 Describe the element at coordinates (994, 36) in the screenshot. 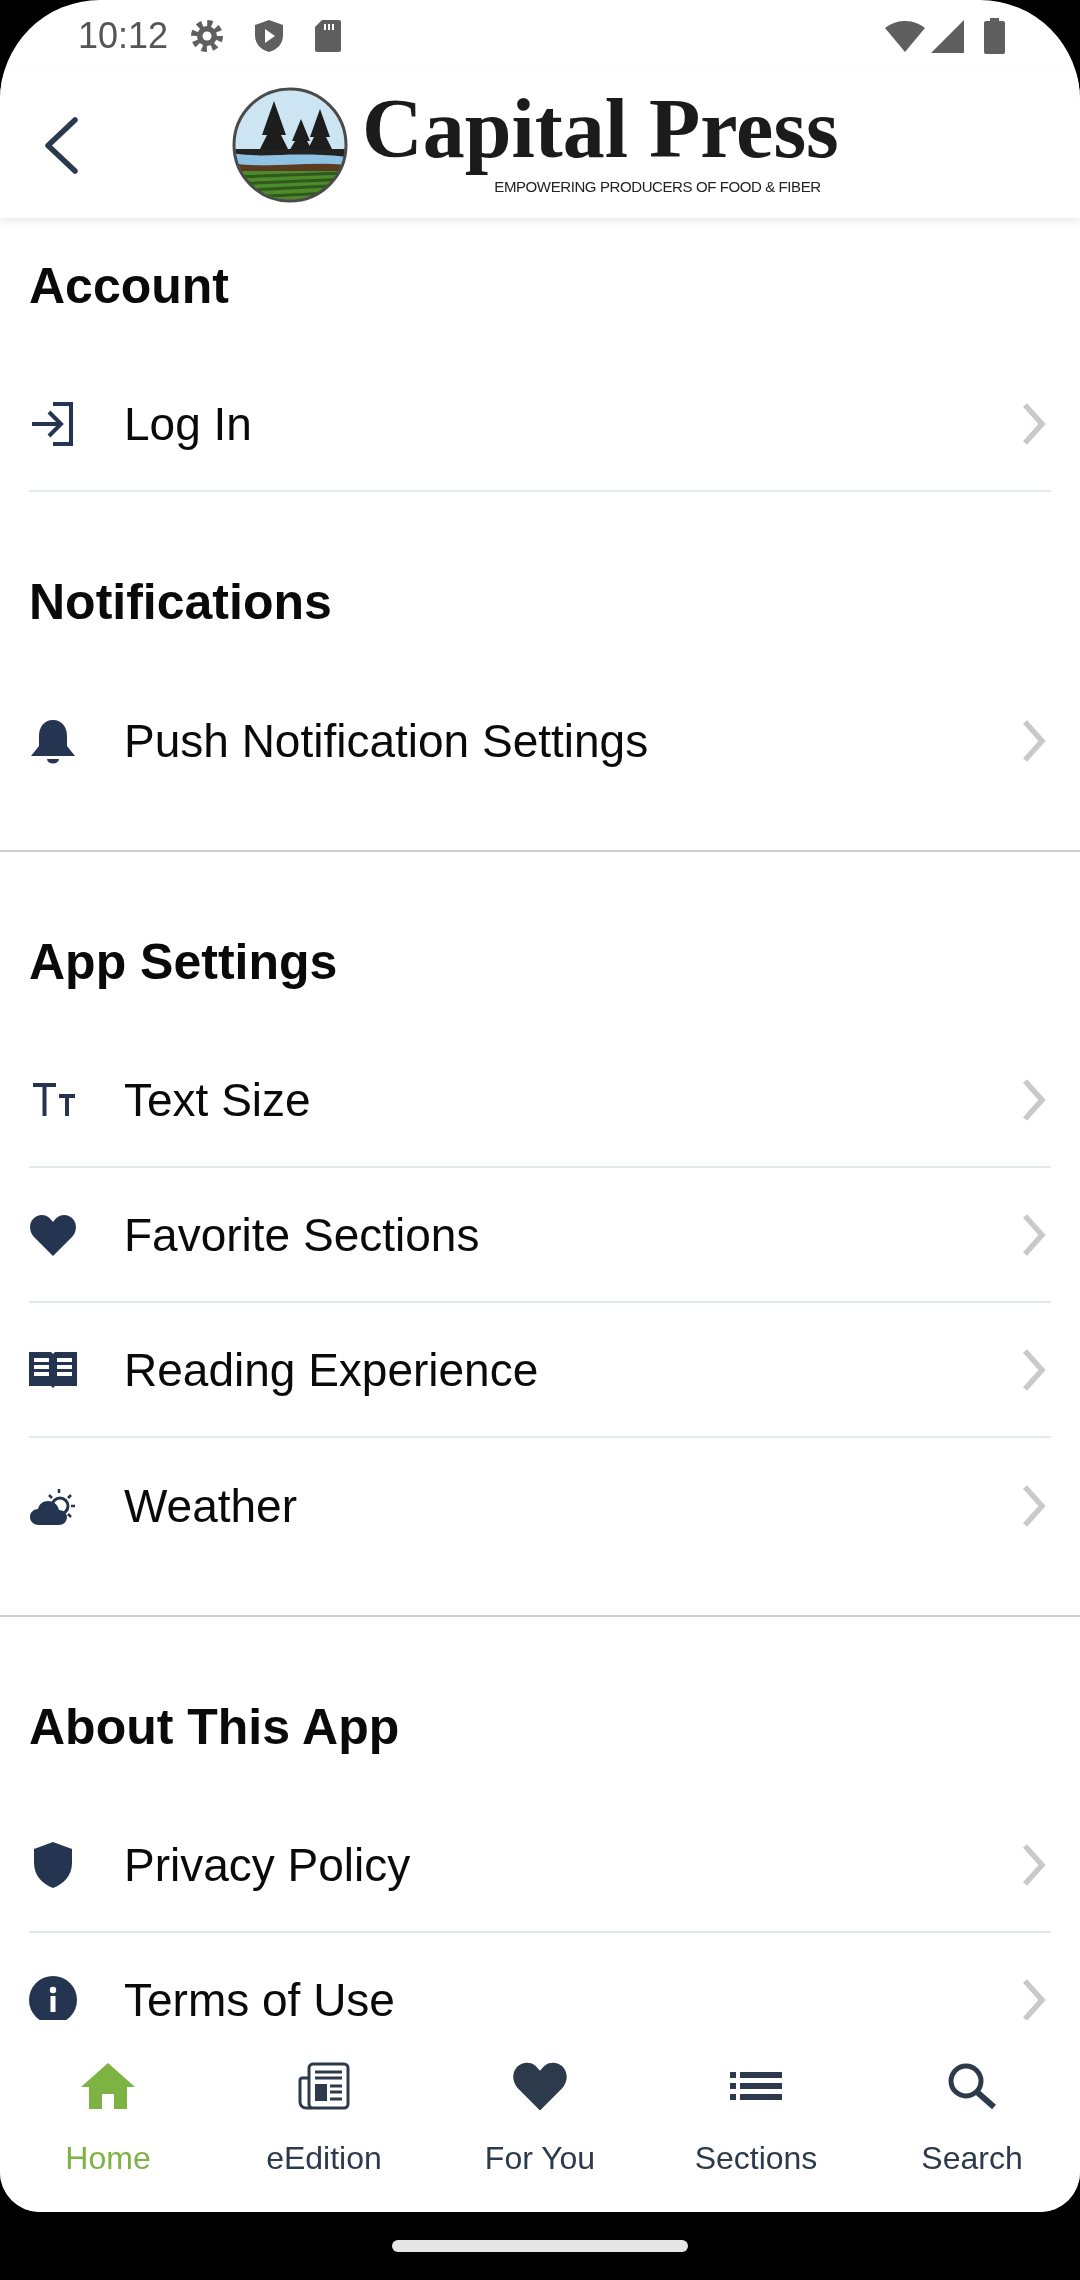

I see `battery-icon` at that location.